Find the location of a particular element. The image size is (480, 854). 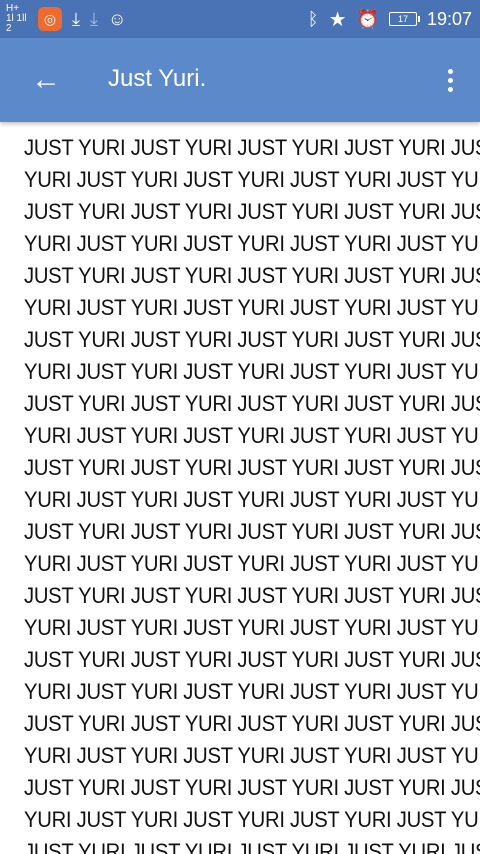

clock: 19:07 is located at coordinates (449, 18).